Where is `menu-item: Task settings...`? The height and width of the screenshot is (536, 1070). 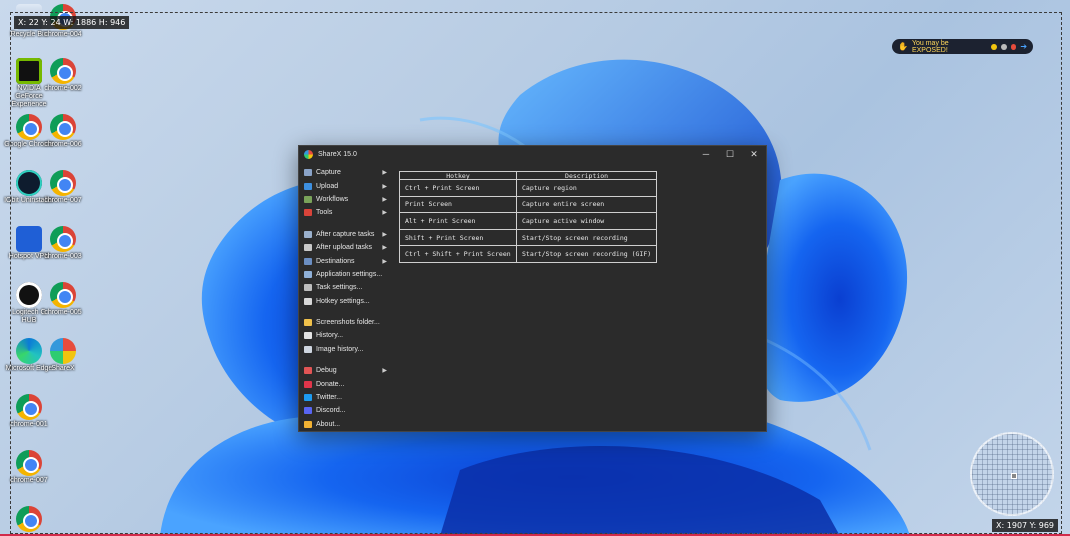
menu-item: Task settings... is located at coordinates (345, 287).